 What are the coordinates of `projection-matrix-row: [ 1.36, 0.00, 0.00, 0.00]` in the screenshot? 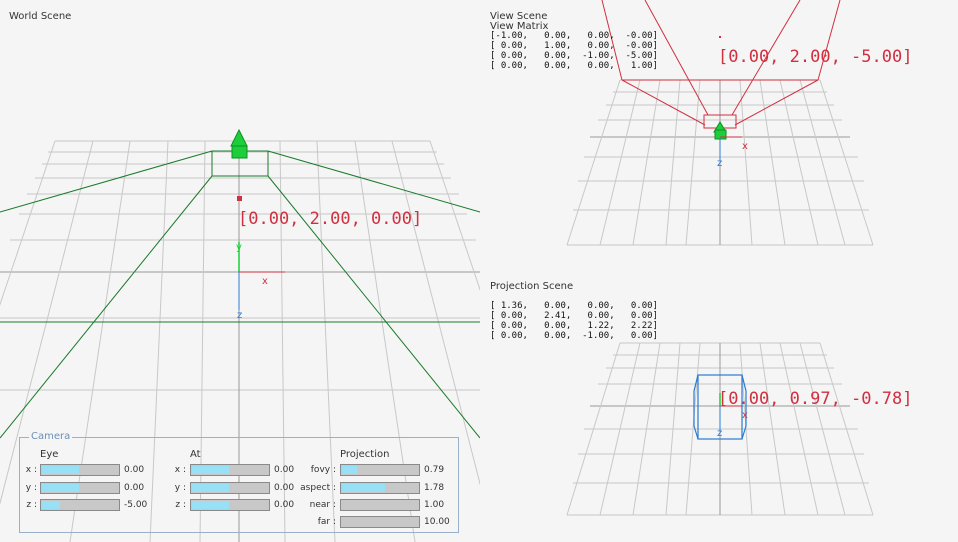 It's located at (574, 306).